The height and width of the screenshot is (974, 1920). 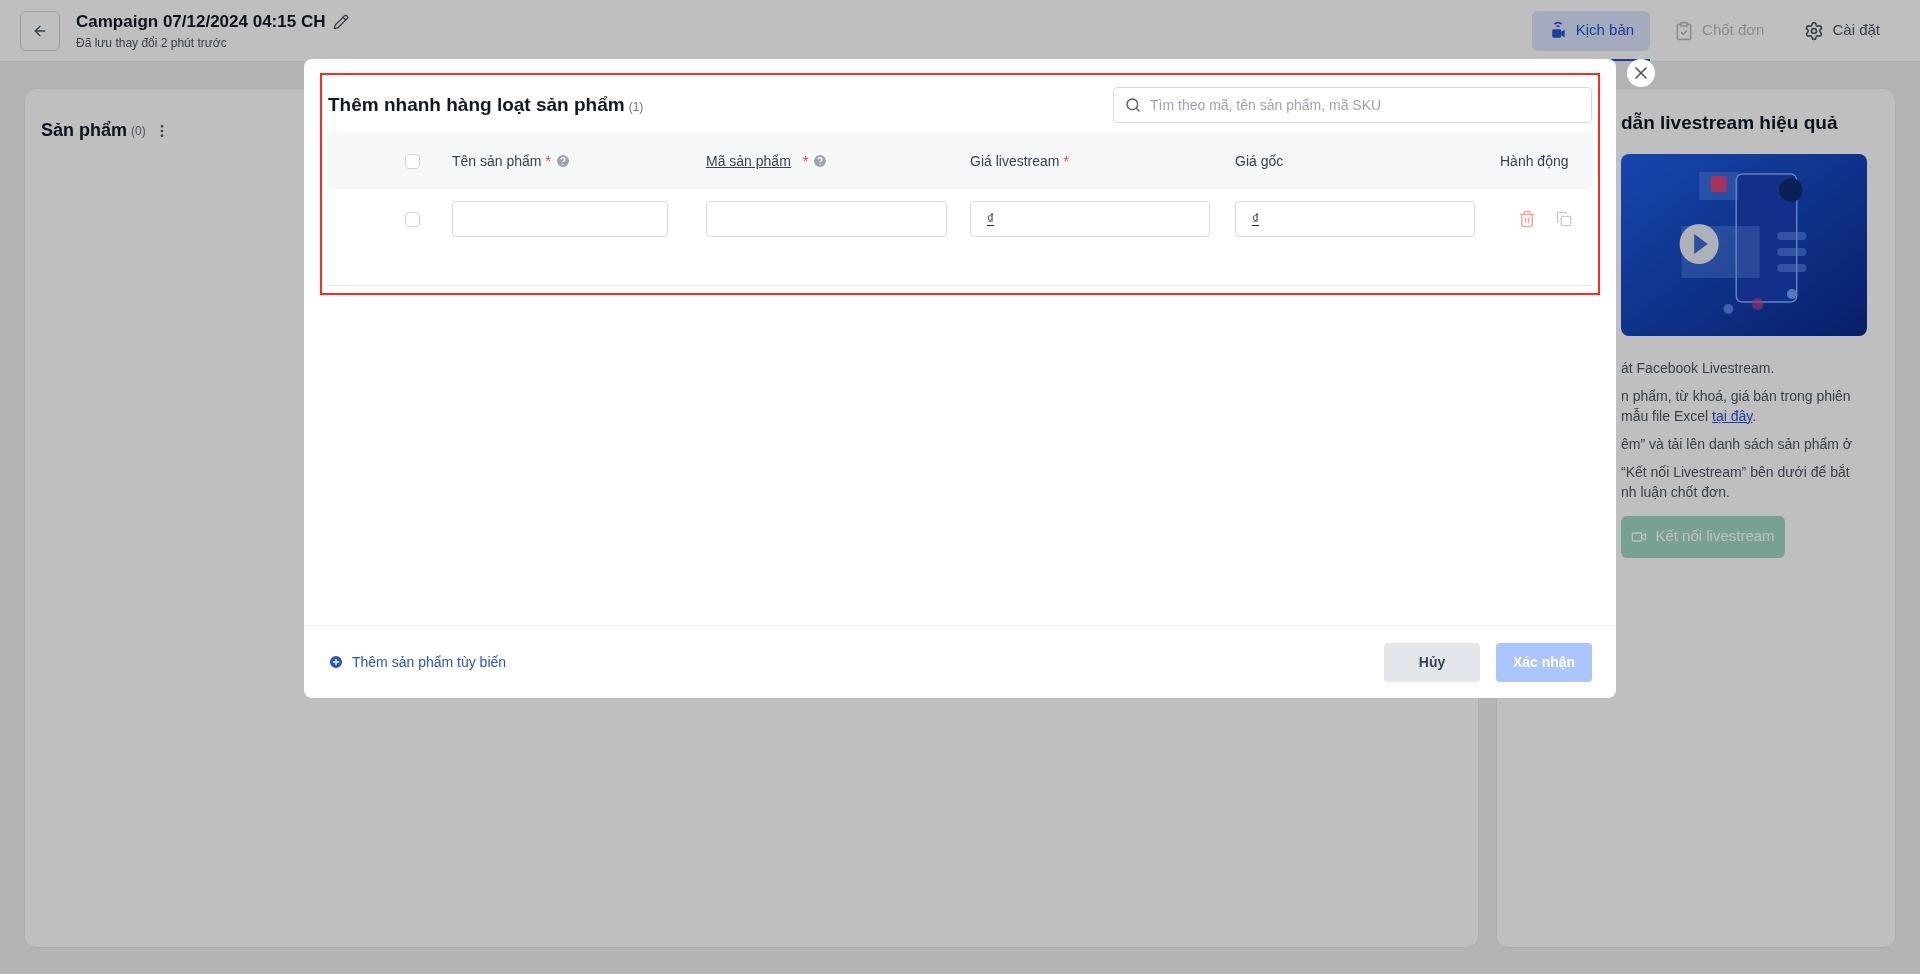 I want to click on edit-icon, so click(x=341, y=21).